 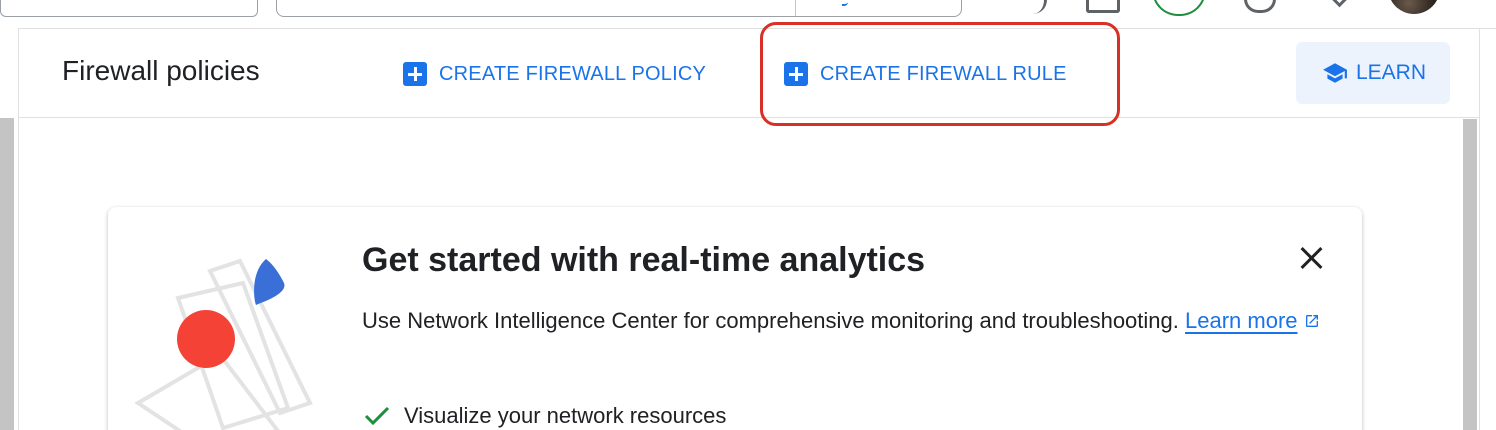 What do you see at coordinates (845, 3) in the screenshot?
I see `search-button-icon` at bounding box center [845, 3].